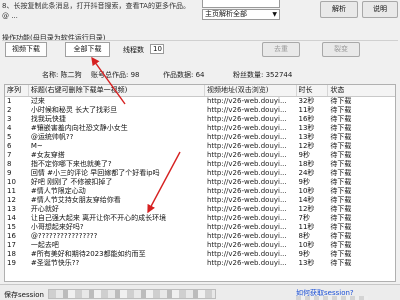 This screenshot has width=400, height=300. What do you see at coordinates (9, 173) in the screenshot?
I see `row-index: 9` at bounding box center [9, 173].